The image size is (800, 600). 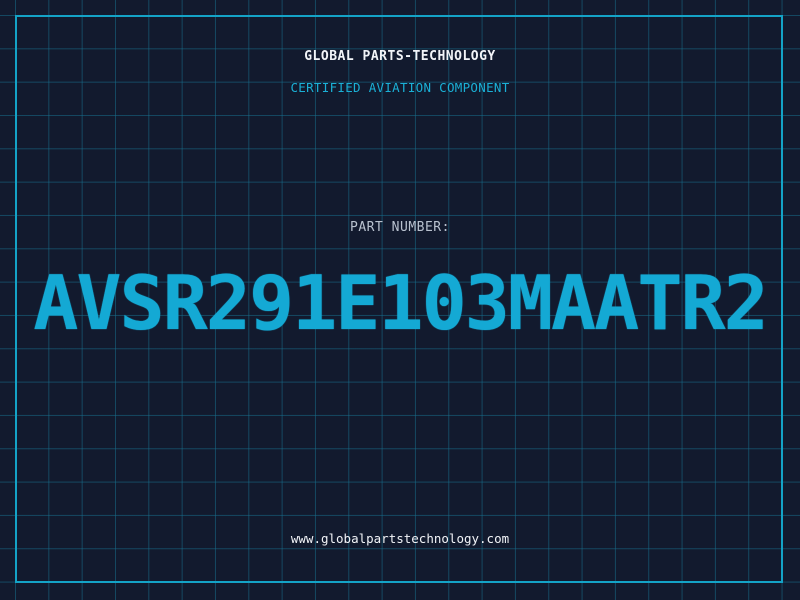 I want to click on part-number-label: PART NUMBER:, so click(x=400, y=227).